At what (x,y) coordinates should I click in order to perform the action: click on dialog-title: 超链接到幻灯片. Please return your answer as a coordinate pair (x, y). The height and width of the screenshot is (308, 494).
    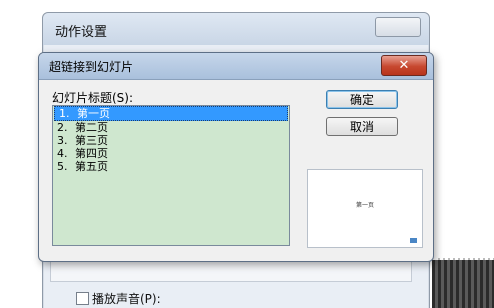
    Looking at the image, I should click on (91, 67).